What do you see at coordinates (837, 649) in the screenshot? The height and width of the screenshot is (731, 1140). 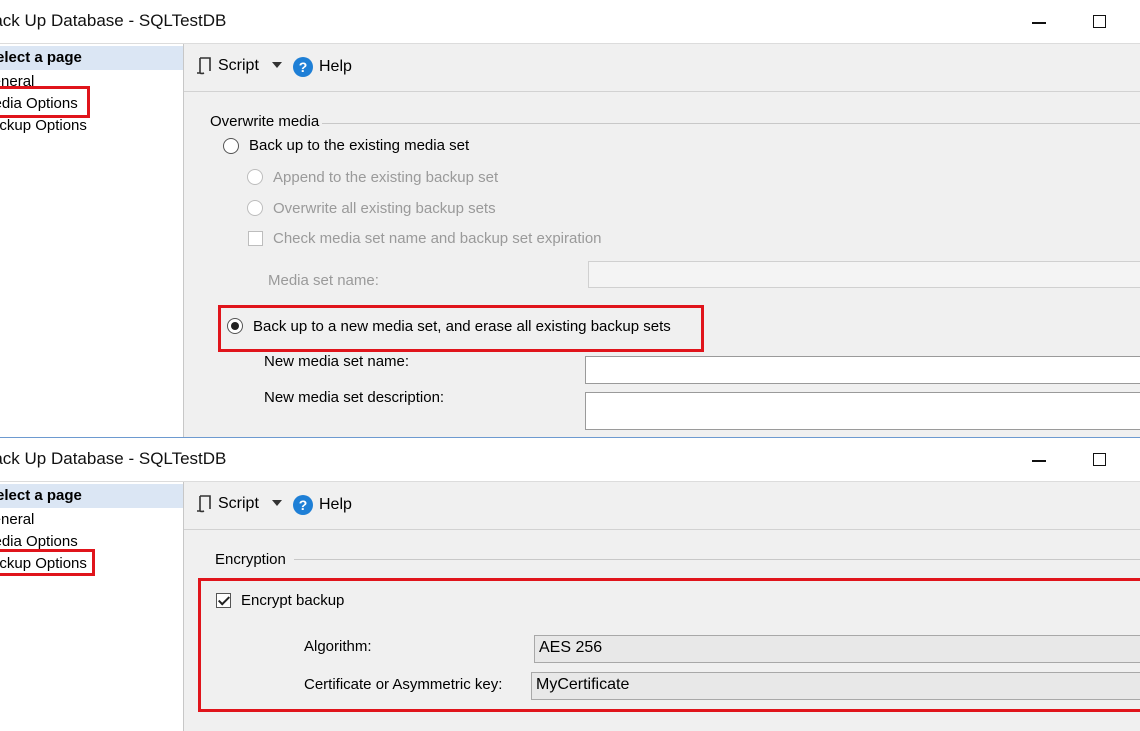 I see `algorithm-field: AES 256` at bounding box center [837, 649].